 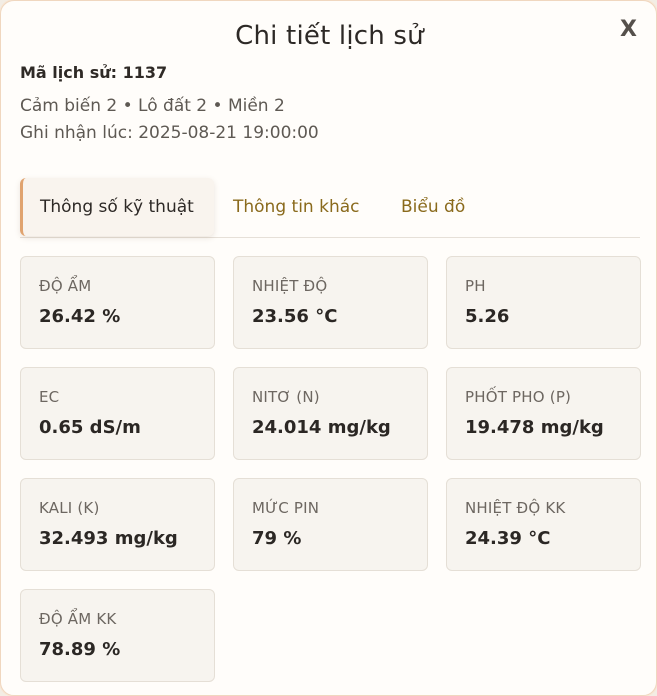 I want to click on recorded-time: Ghi nhận lúc: 2025-08-21 19:00:00, so click(x=169, y=133).